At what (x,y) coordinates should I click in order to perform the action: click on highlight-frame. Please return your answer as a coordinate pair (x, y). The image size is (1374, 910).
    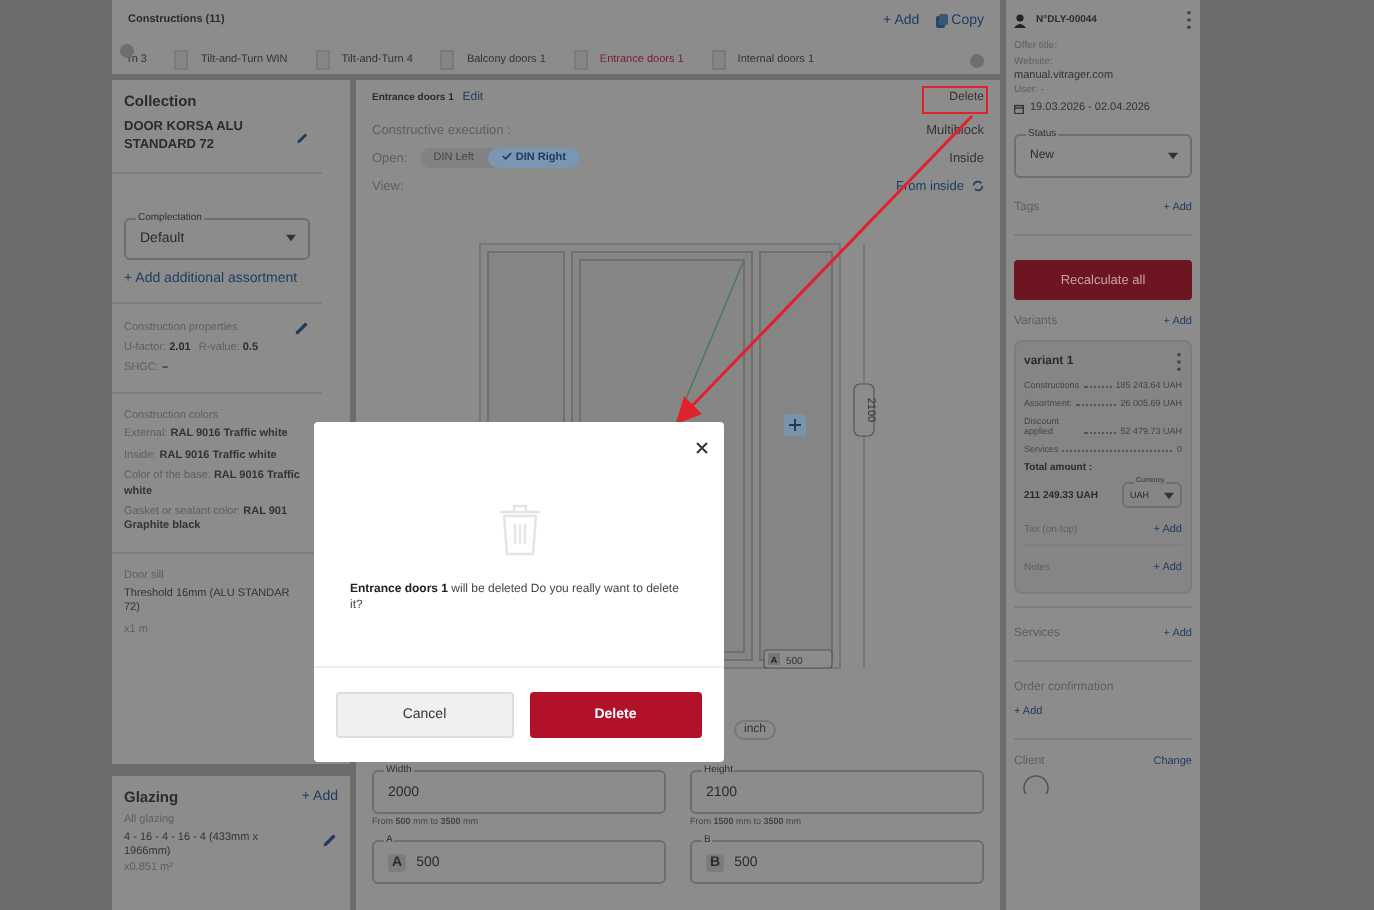
    Looking at the image, I should click on (955, 100).